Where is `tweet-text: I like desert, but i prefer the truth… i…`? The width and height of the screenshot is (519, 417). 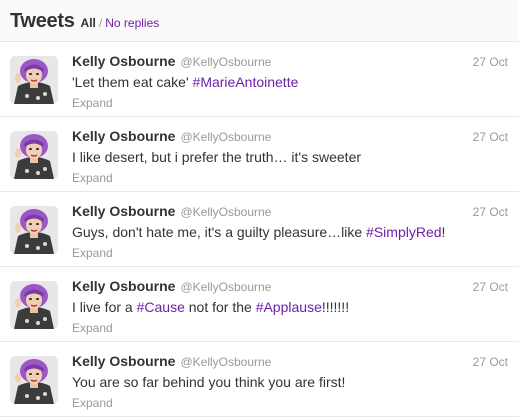
tweet-text: I like desert, but i prefer the truth… i… is located at coordinates (295, 158).